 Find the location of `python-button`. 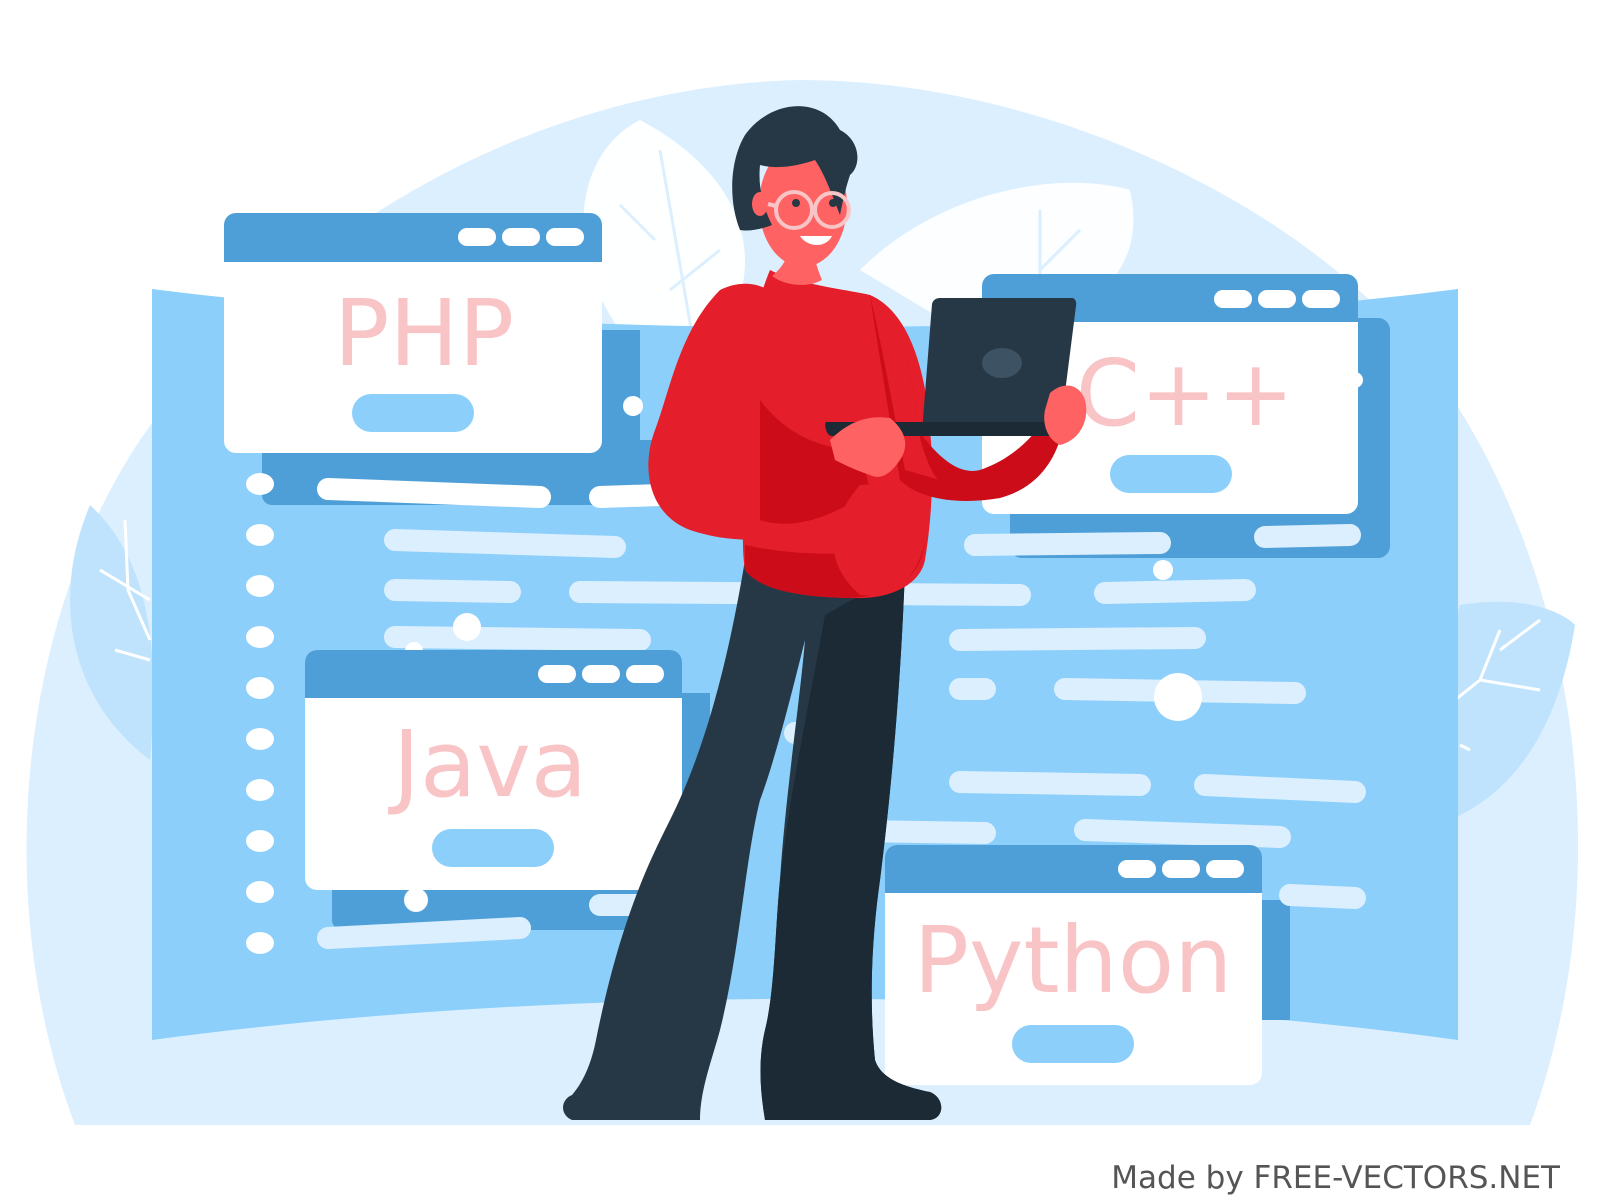

python-button is located at coordinates (1073, 1044).